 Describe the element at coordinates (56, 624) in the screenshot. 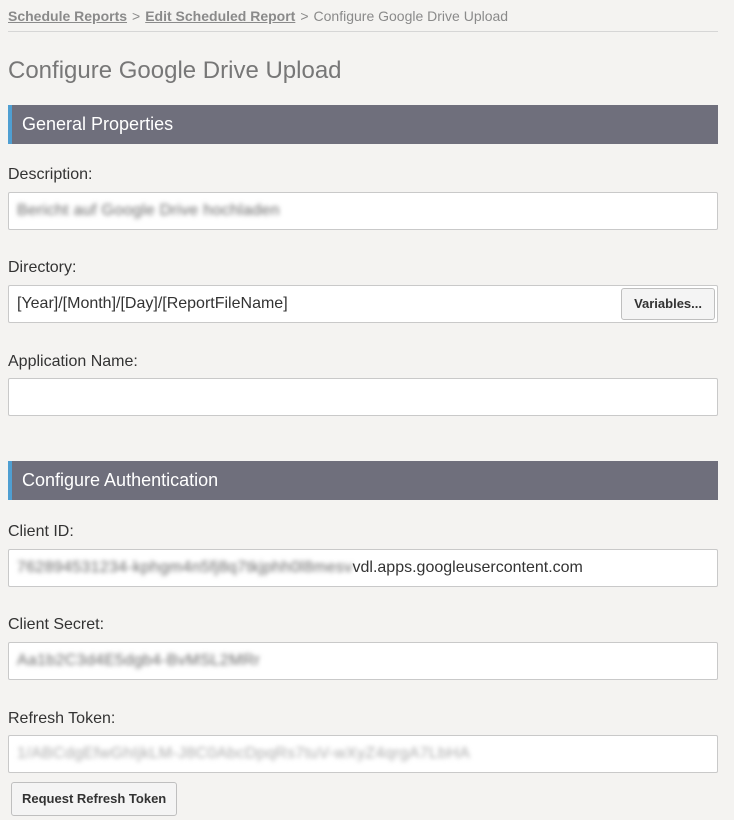

I see `client-secret-label: Client Secret:` at that location.